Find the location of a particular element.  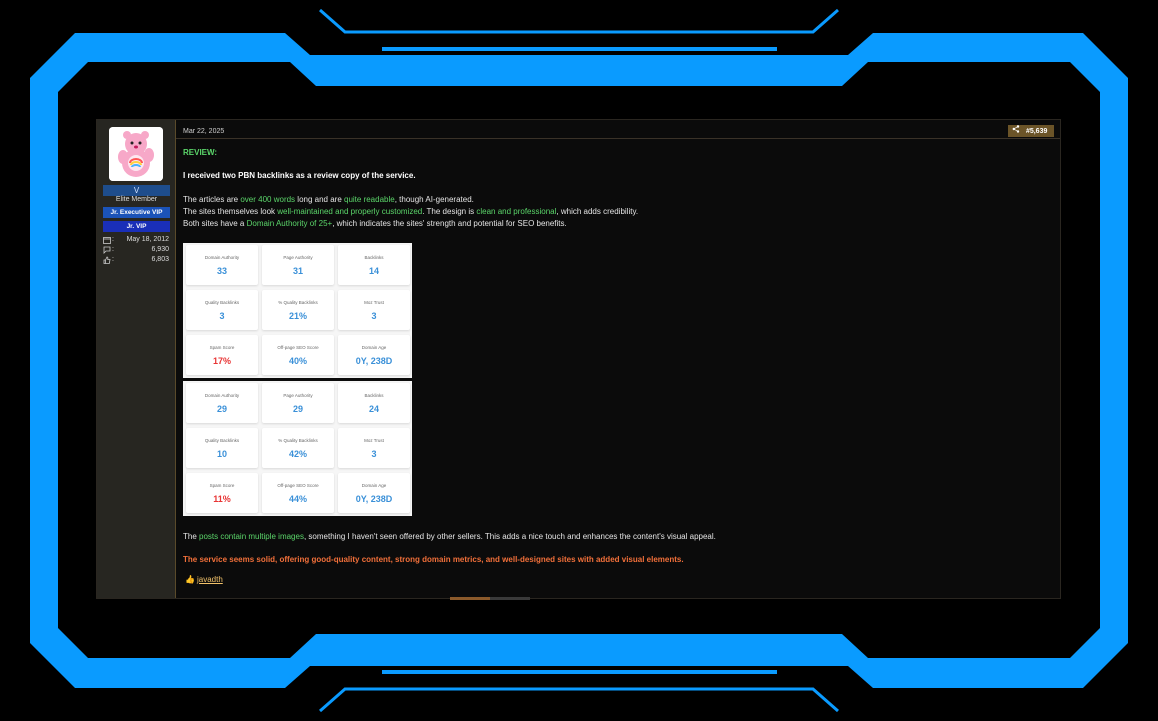

metric-card: Domain Authority 29 is located at coordinates (222, 403).